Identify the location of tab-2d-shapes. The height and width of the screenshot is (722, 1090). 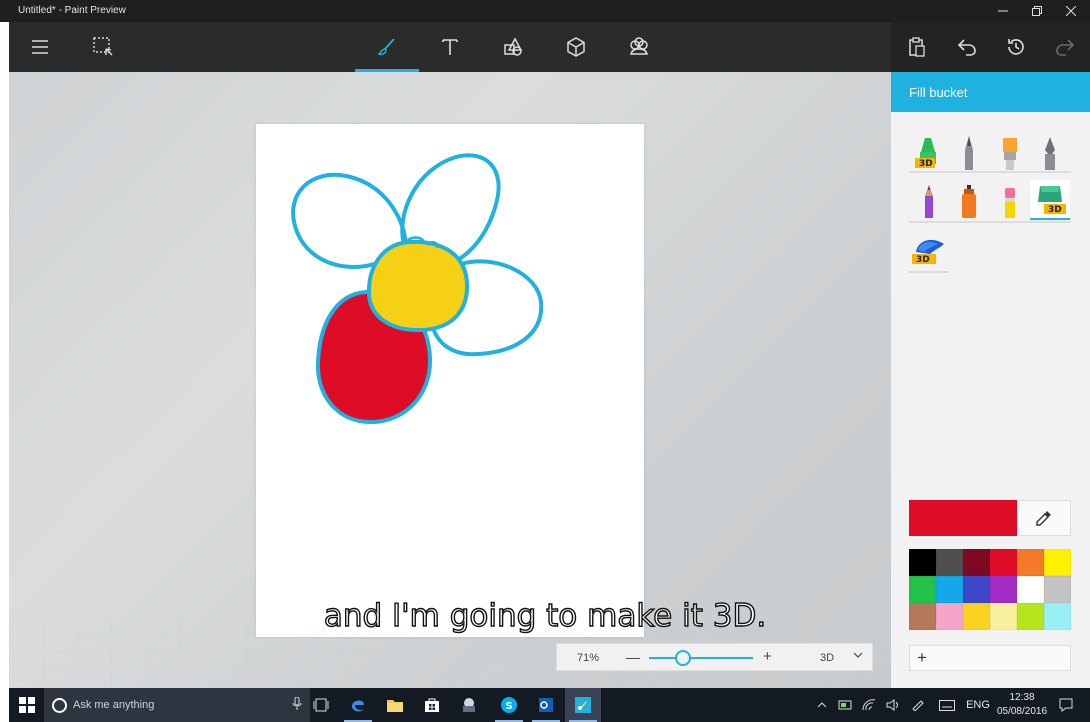
(513, 47).